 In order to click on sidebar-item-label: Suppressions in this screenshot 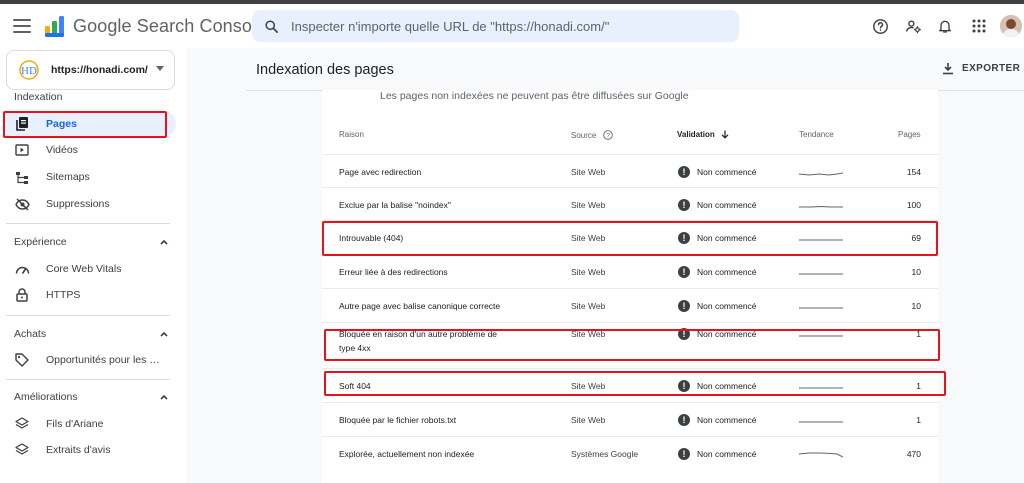, I will do `click(78, 204)`.